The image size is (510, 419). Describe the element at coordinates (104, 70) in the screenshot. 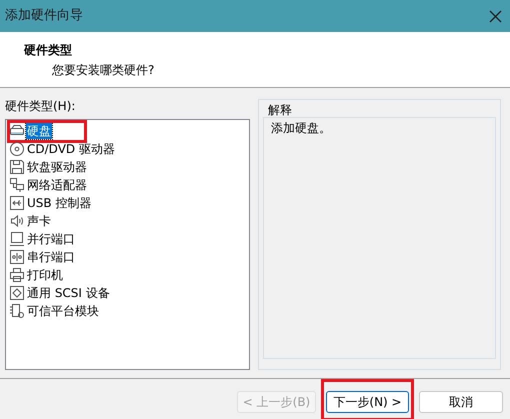

I see `page-subtitle: 您要安装哪类硬件?` at that location.